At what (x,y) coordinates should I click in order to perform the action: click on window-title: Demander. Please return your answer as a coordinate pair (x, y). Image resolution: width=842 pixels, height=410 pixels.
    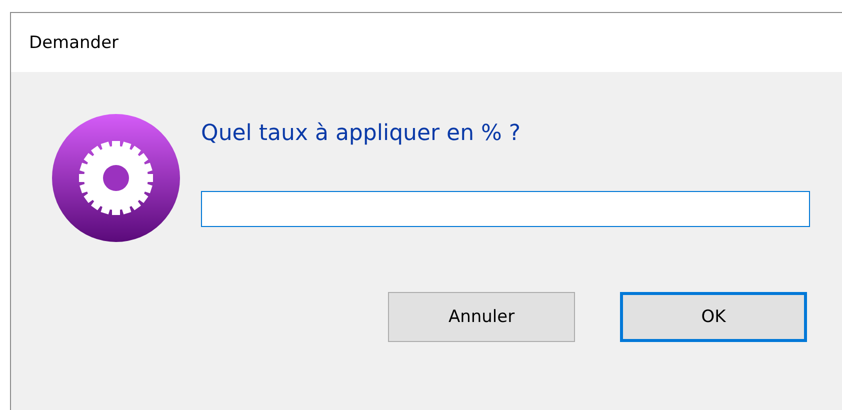
    Looking at the image, I should click on (74, 42).